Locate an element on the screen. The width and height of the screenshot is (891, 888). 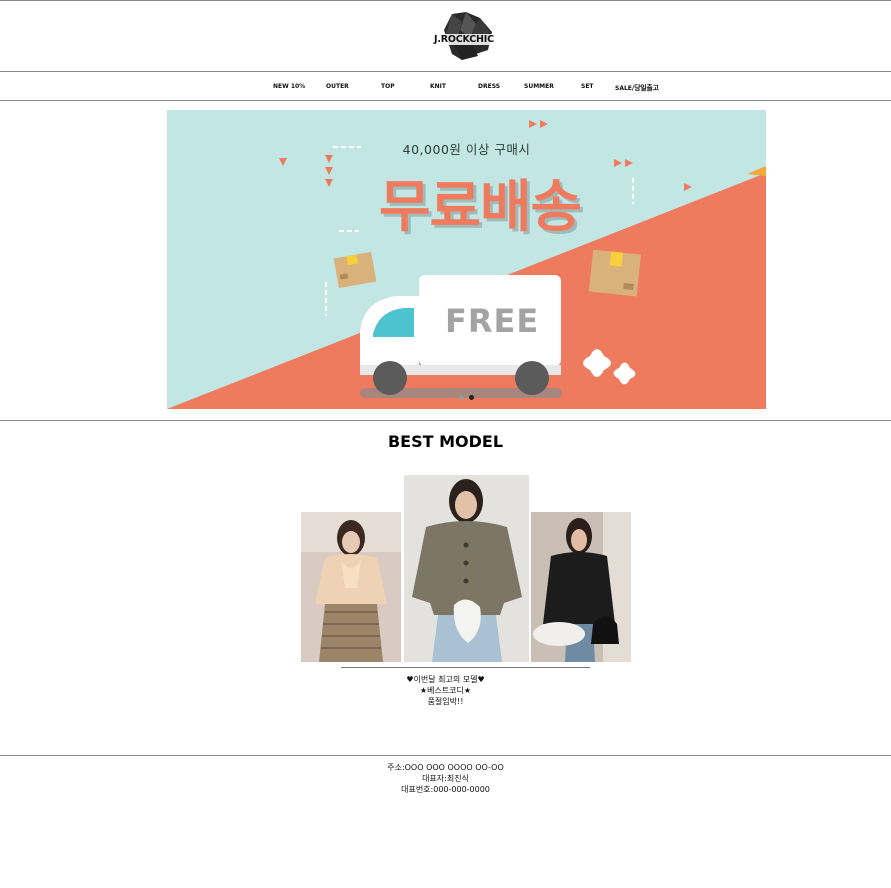
section-divider is located at coordinates (445, 420).